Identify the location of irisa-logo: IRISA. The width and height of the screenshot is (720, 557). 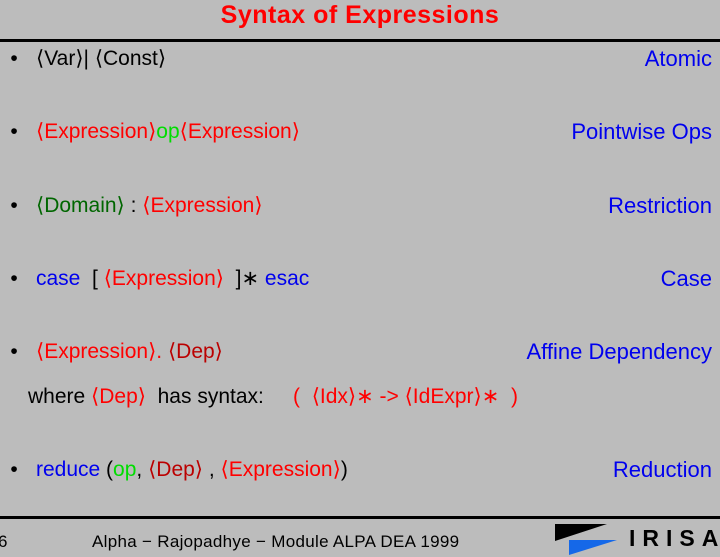
(637, 539).